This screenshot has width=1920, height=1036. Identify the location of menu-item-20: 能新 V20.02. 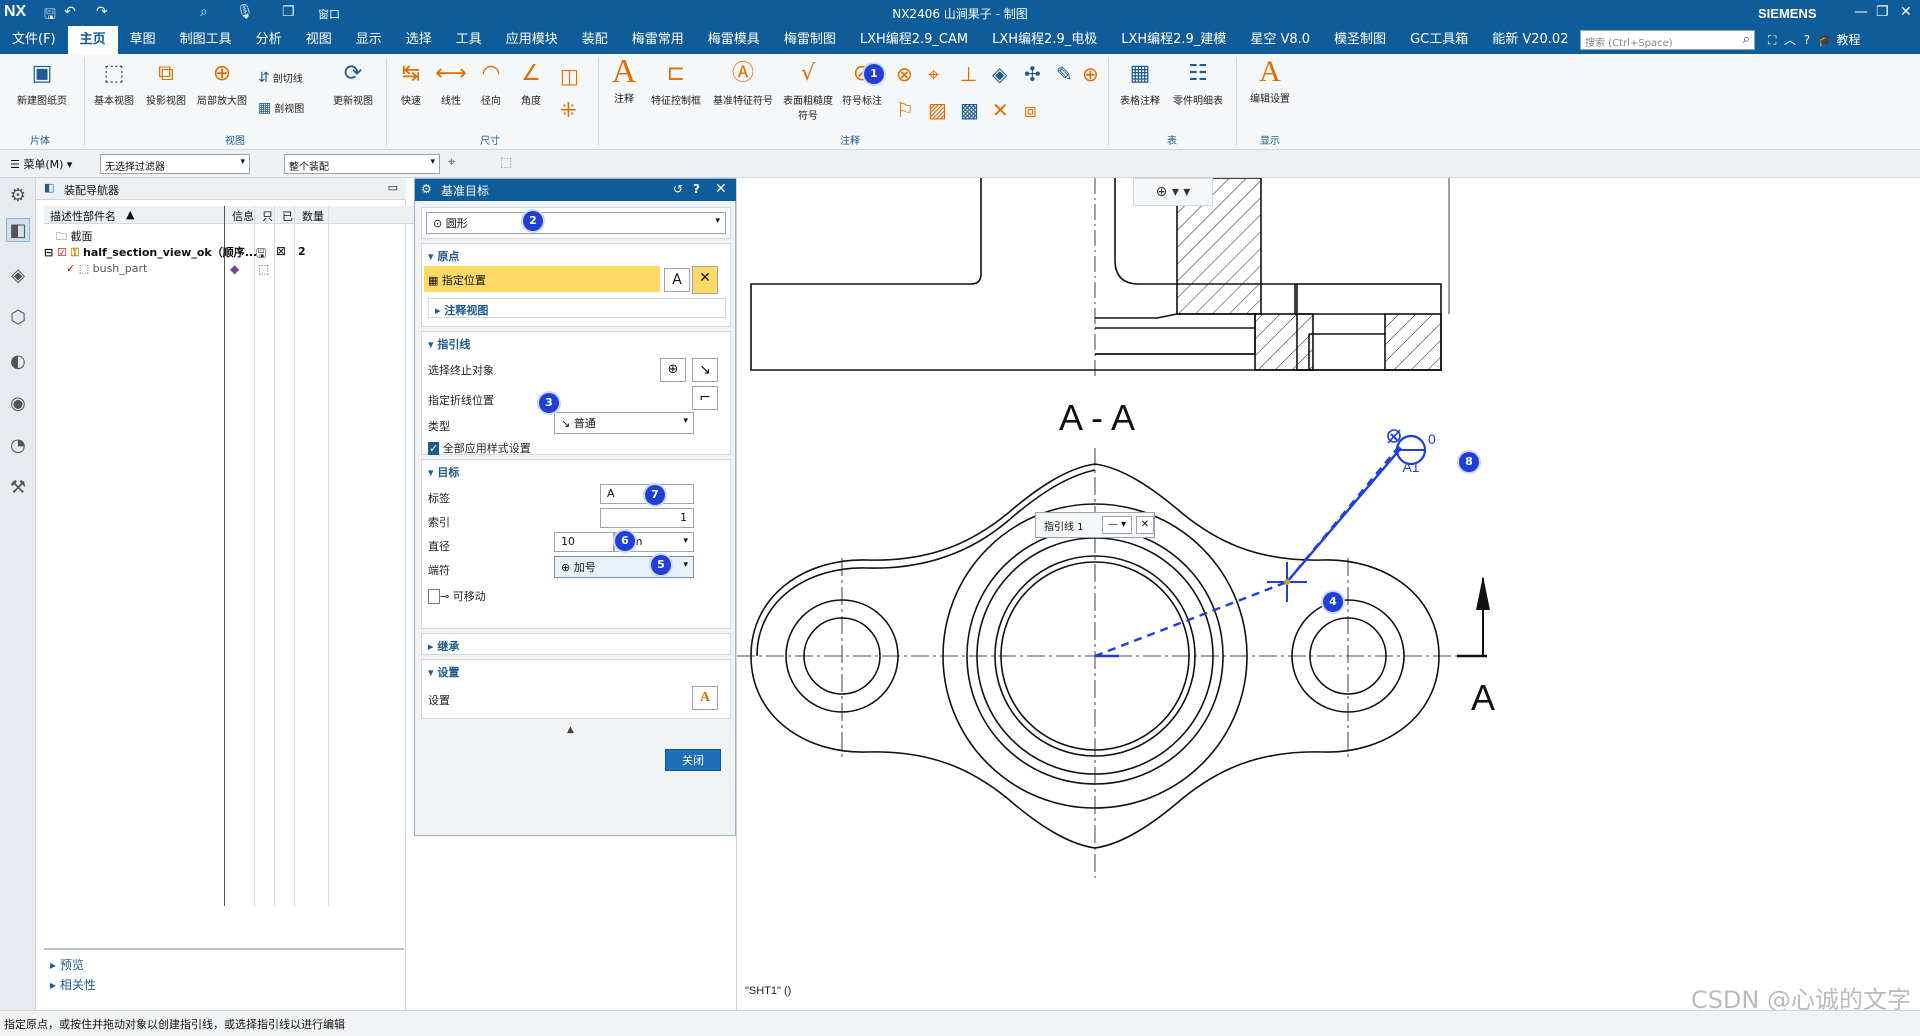
(1530, 40).